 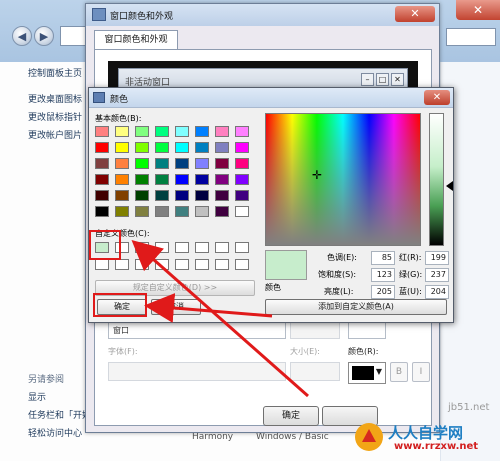 I want to click on sidebar-link-home: 控制面板主页, so click(x=55, y=72).